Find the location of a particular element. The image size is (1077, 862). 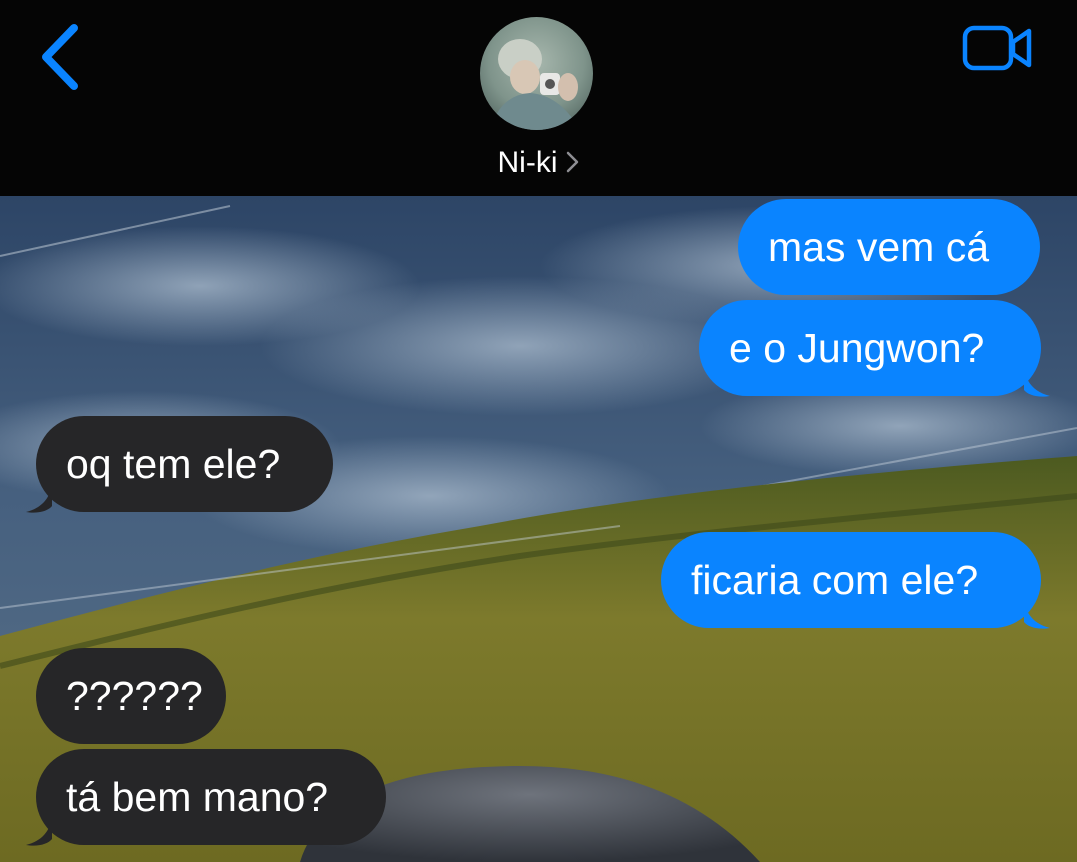

message-incoming: oq tem ele? is located at coordinates (184, 464).